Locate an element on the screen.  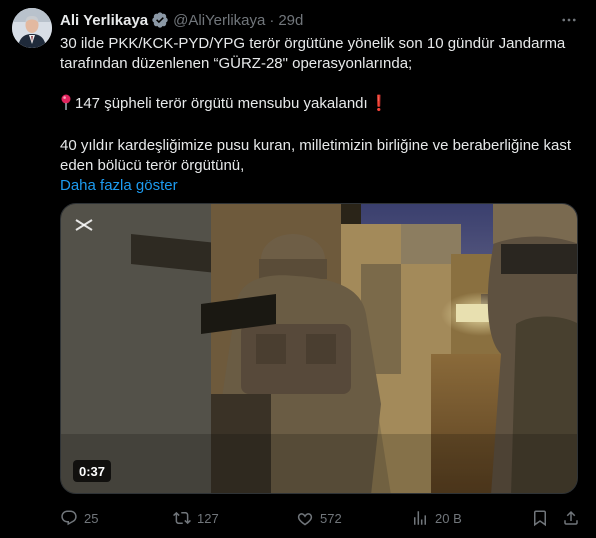
views-button: 20 B is located at coordinates (436, 518).